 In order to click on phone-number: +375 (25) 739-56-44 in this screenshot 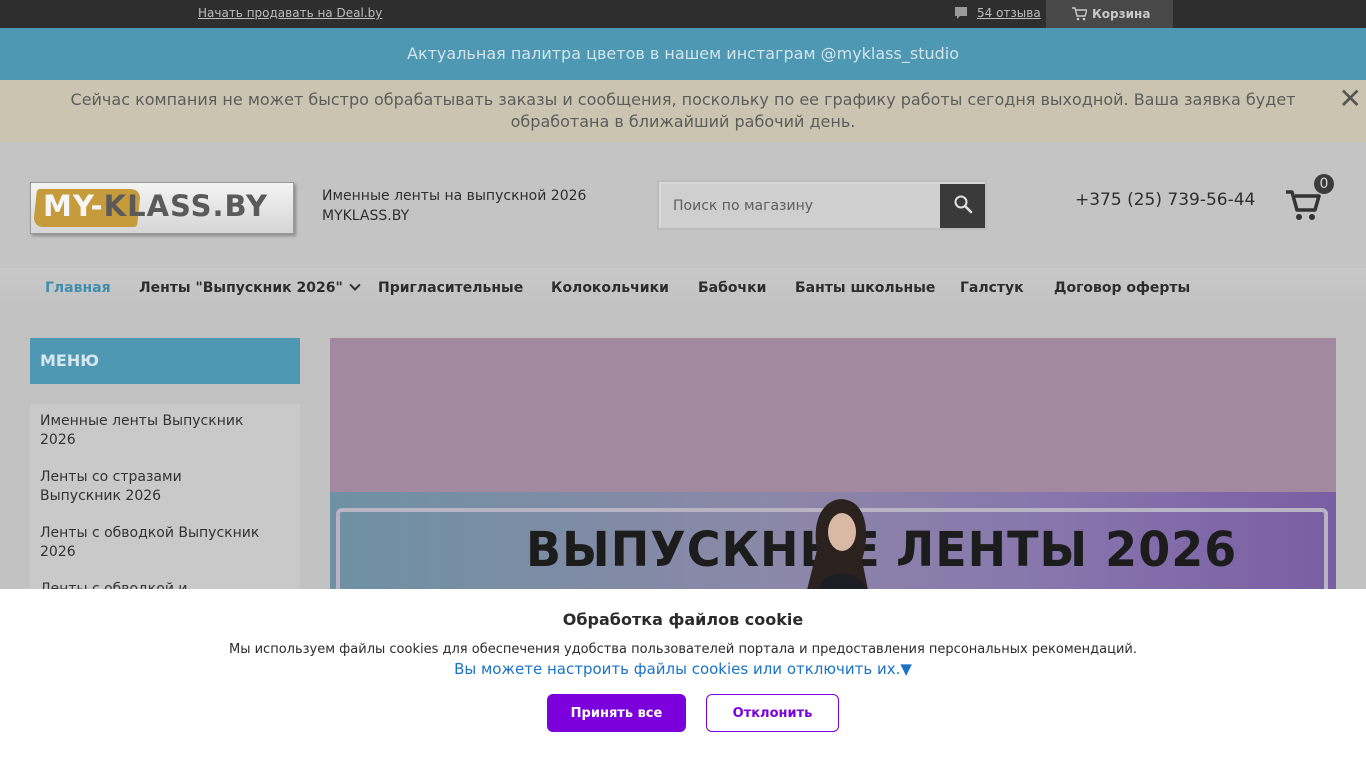, I will do `click(1165, 200)`.